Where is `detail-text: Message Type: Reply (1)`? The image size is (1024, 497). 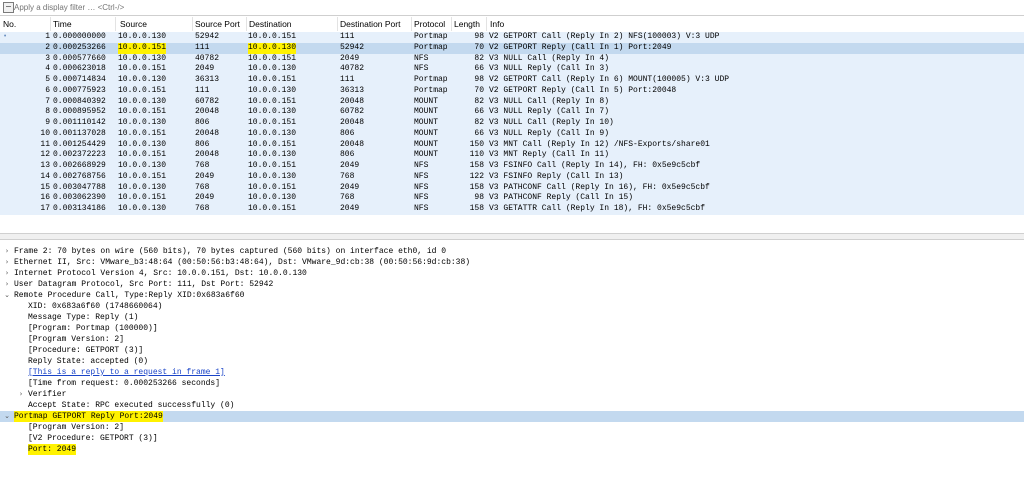
detail-text: Message Type: Reply (1) is located at coordinates (83, 317).